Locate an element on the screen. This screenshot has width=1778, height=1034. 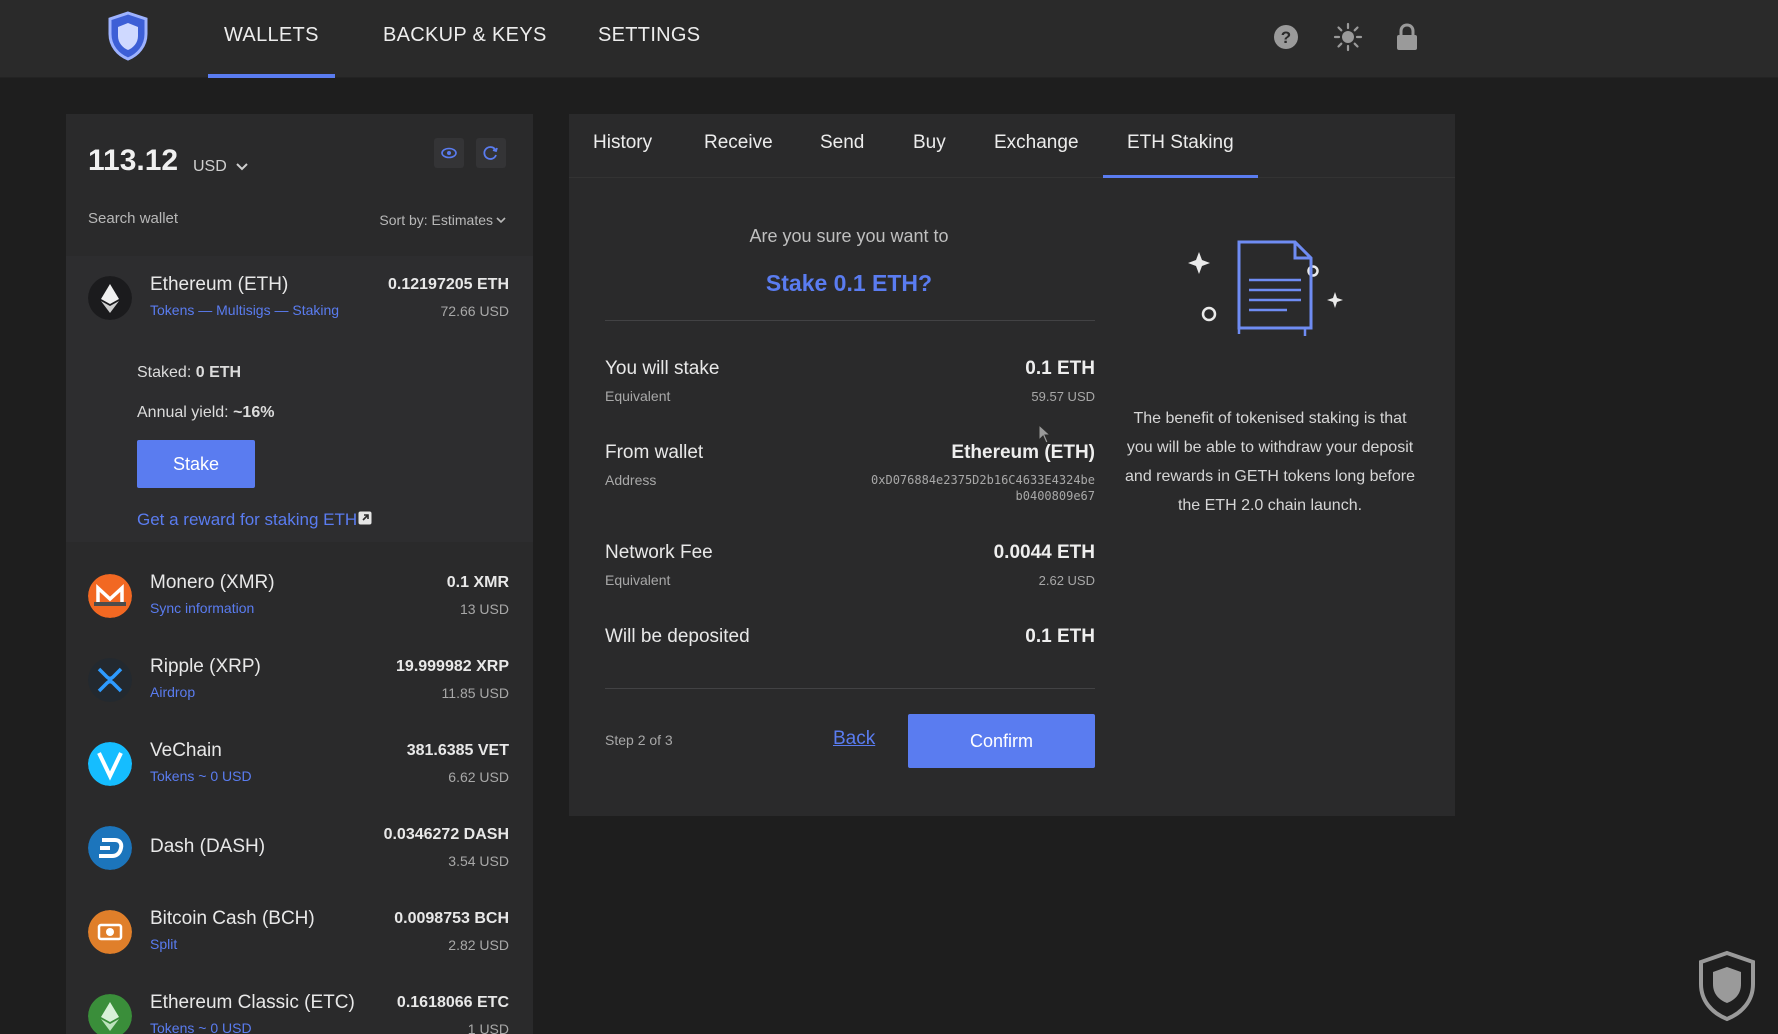
external-link-icon is located at coordinates (365, 518).